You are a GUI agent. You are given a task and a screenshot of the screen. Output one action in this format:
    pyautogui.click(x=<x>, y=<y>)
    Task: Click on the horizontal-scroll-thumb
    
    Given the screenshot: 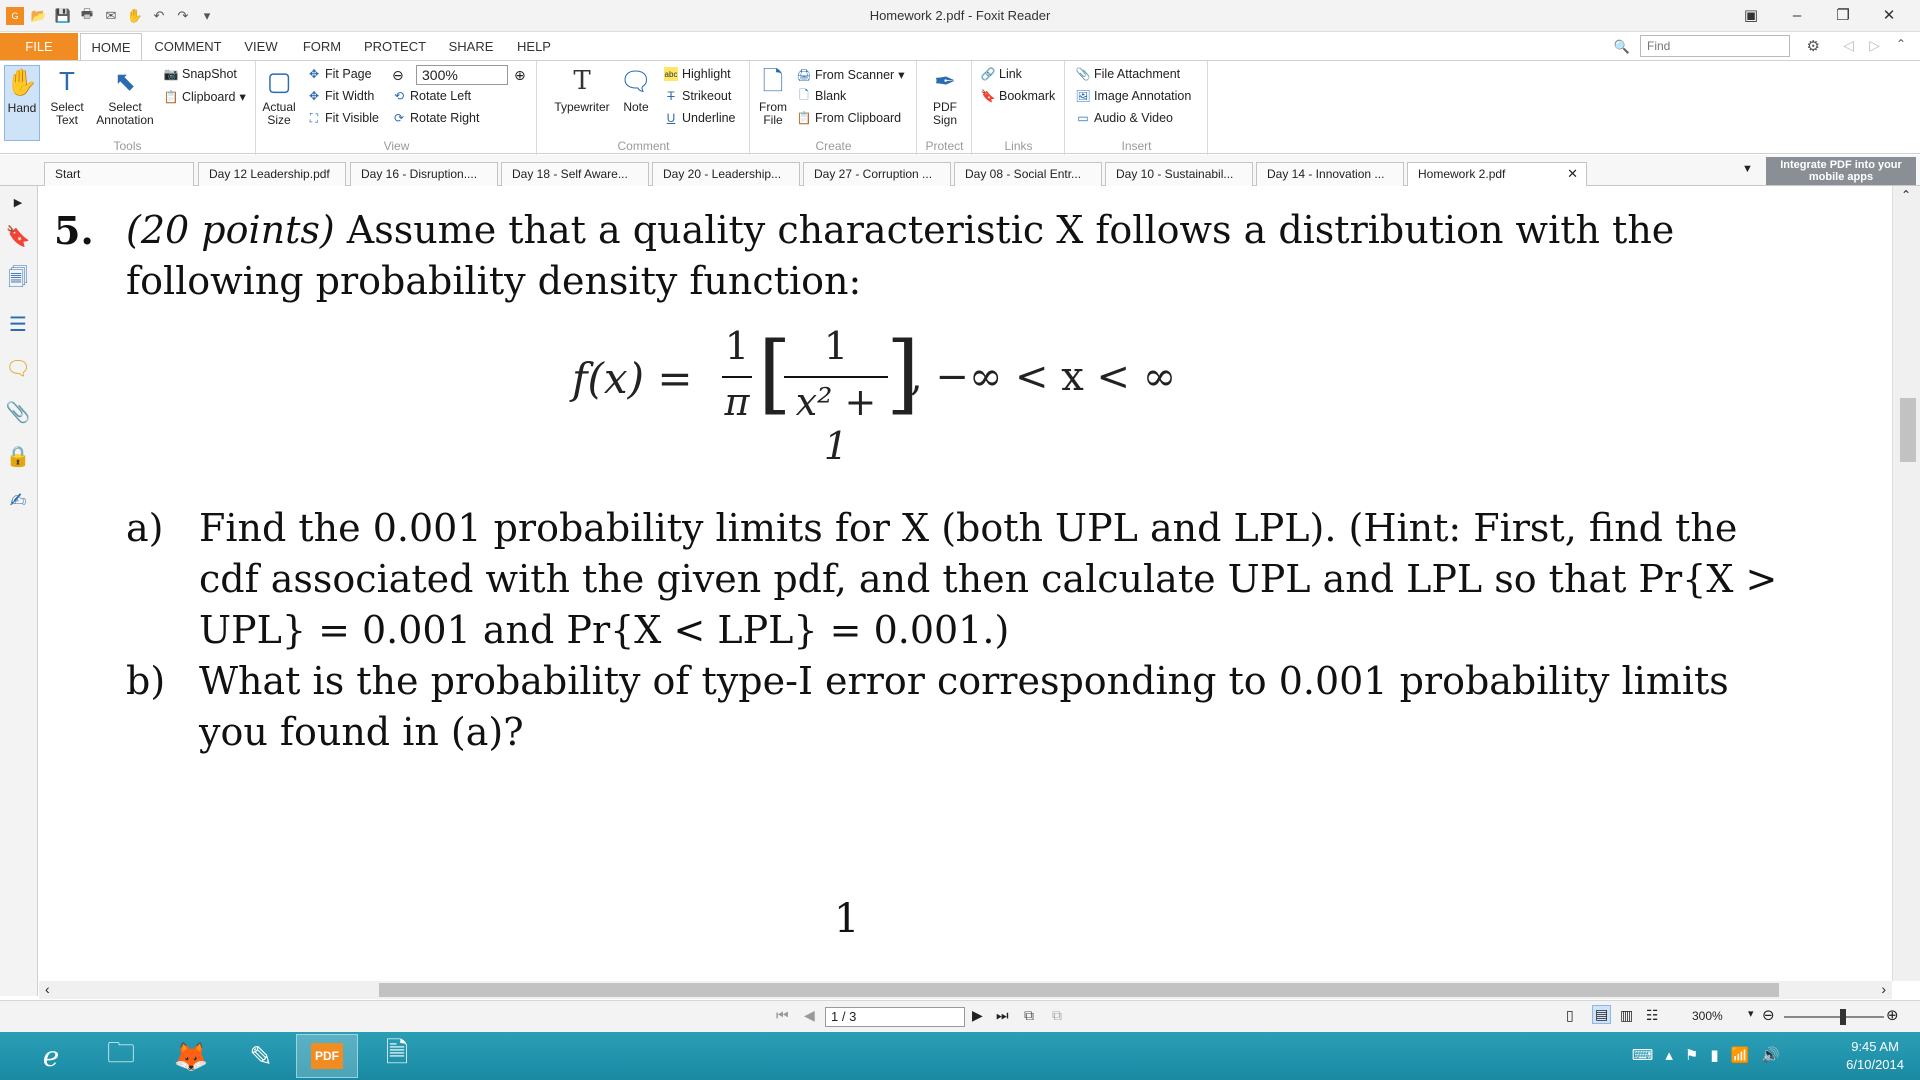 What is the action you would take?
    pyautogui.click(x=1079, y=990)
    